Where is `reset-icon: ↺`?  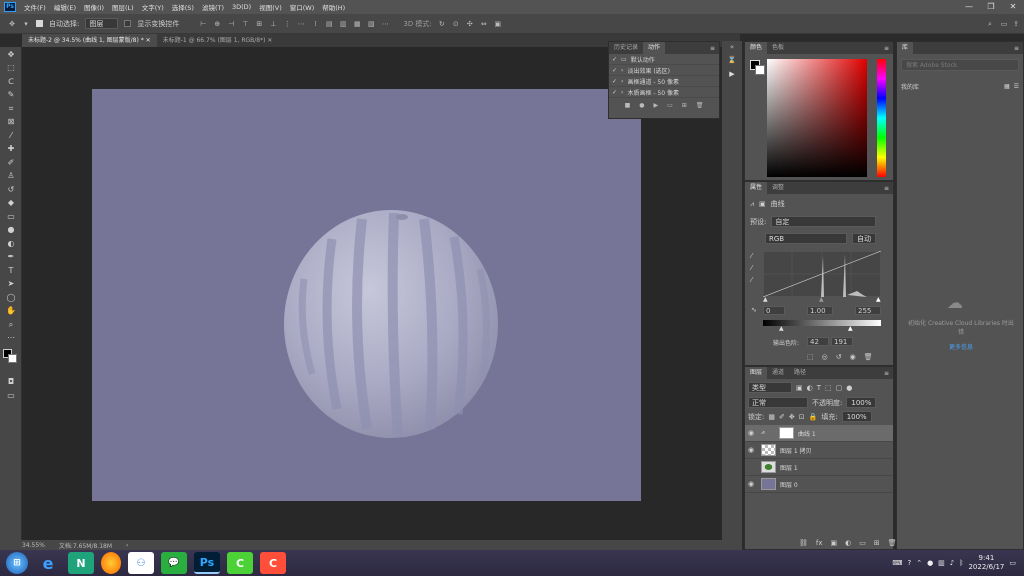 reset-icon: ↺ is located at coordinates (839, 357).